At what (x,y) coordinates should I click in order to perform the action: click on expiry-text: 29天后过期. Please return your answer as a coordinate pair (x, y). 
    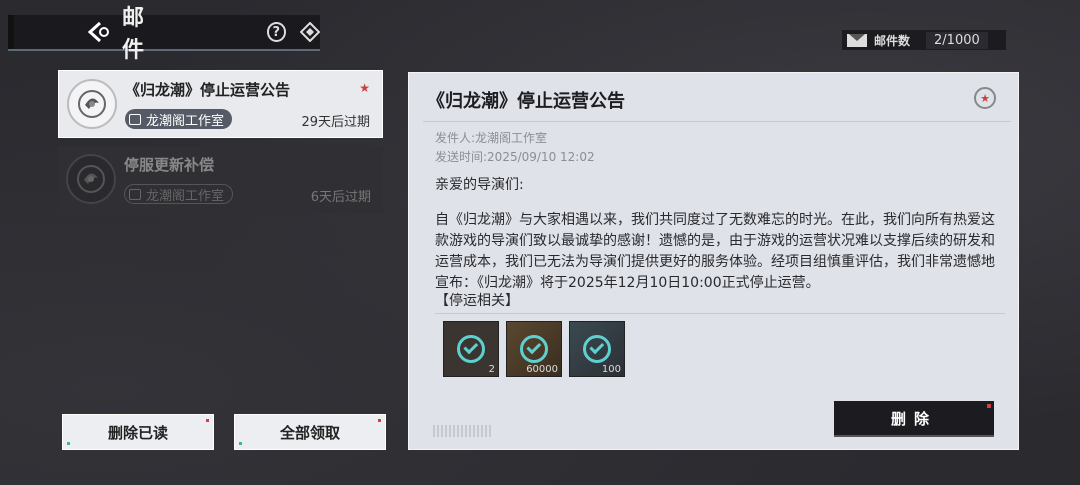
    Looking at the image, I should click on (335, 122).